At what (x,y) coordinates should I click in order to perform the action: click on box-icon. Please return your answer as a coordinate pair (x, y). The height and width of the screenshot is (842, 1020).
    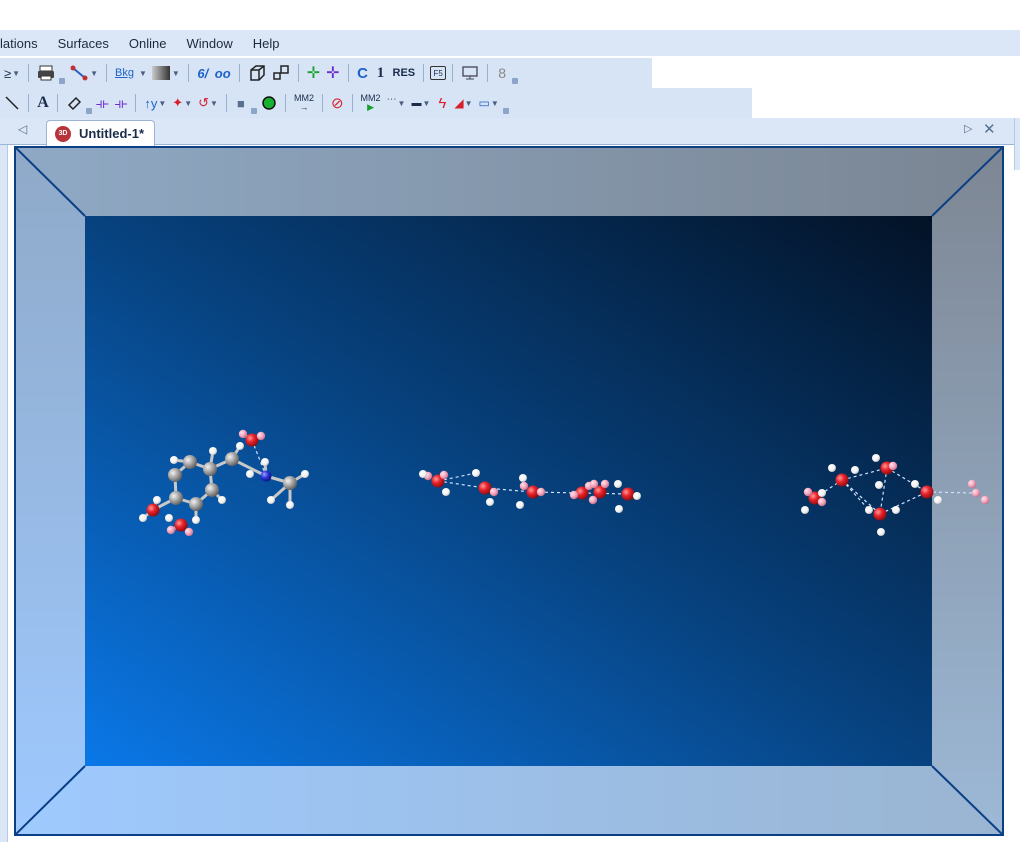
    Looking at the image, I should click on (257, 73).